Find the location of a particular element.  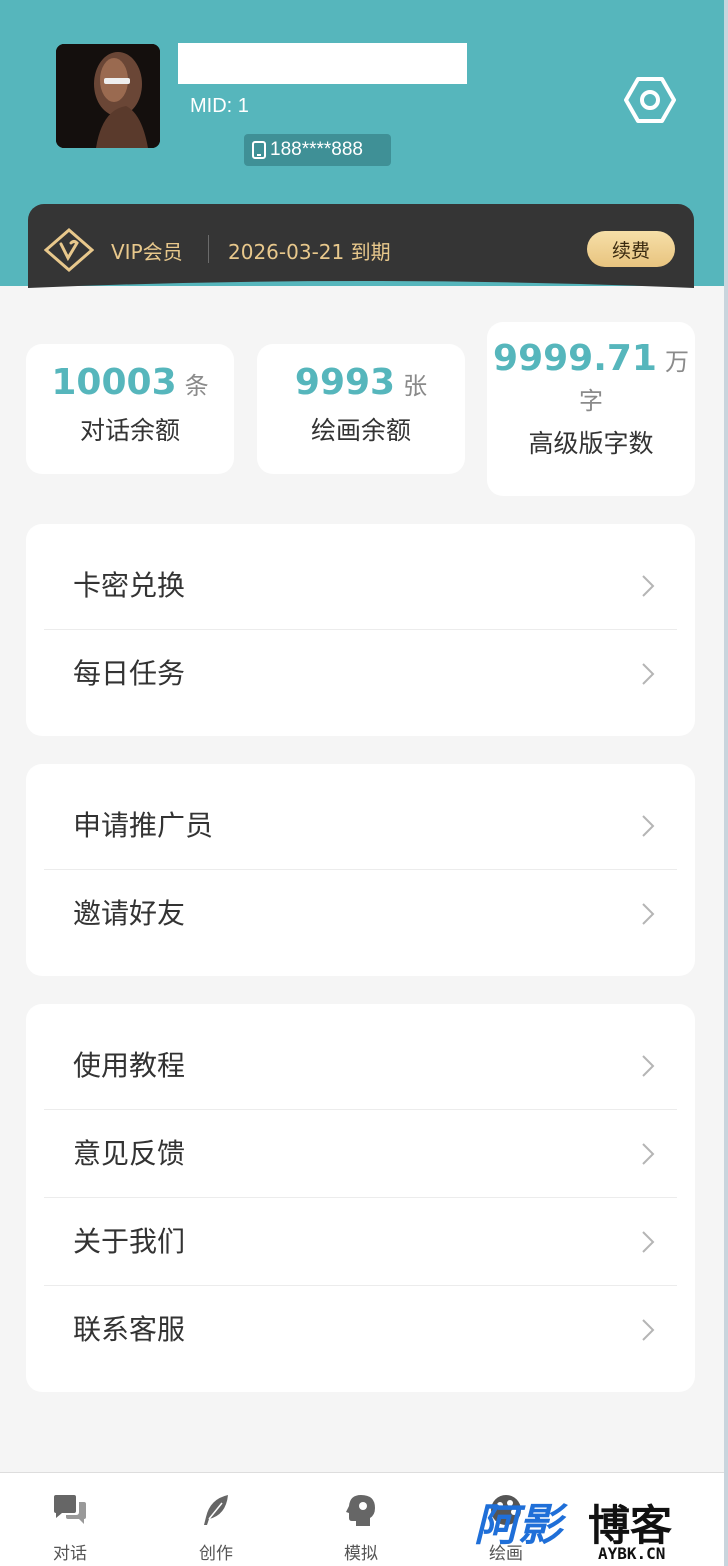

menu-item-label: 每日任务 is located at coordinates (129, 673).